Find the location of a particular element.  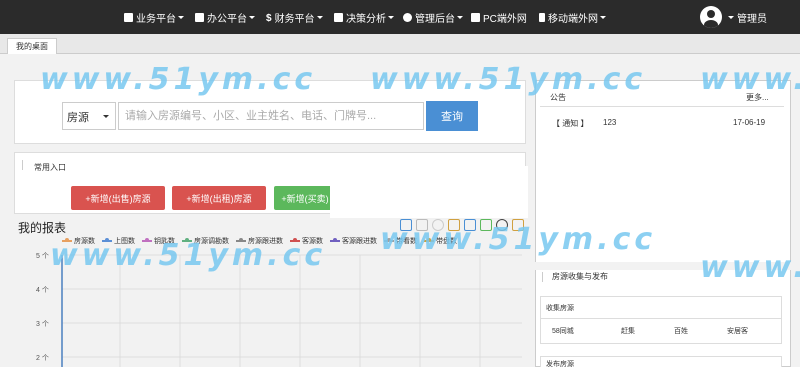

publish-title: 发布房源 is located at coordinates (560, 364).